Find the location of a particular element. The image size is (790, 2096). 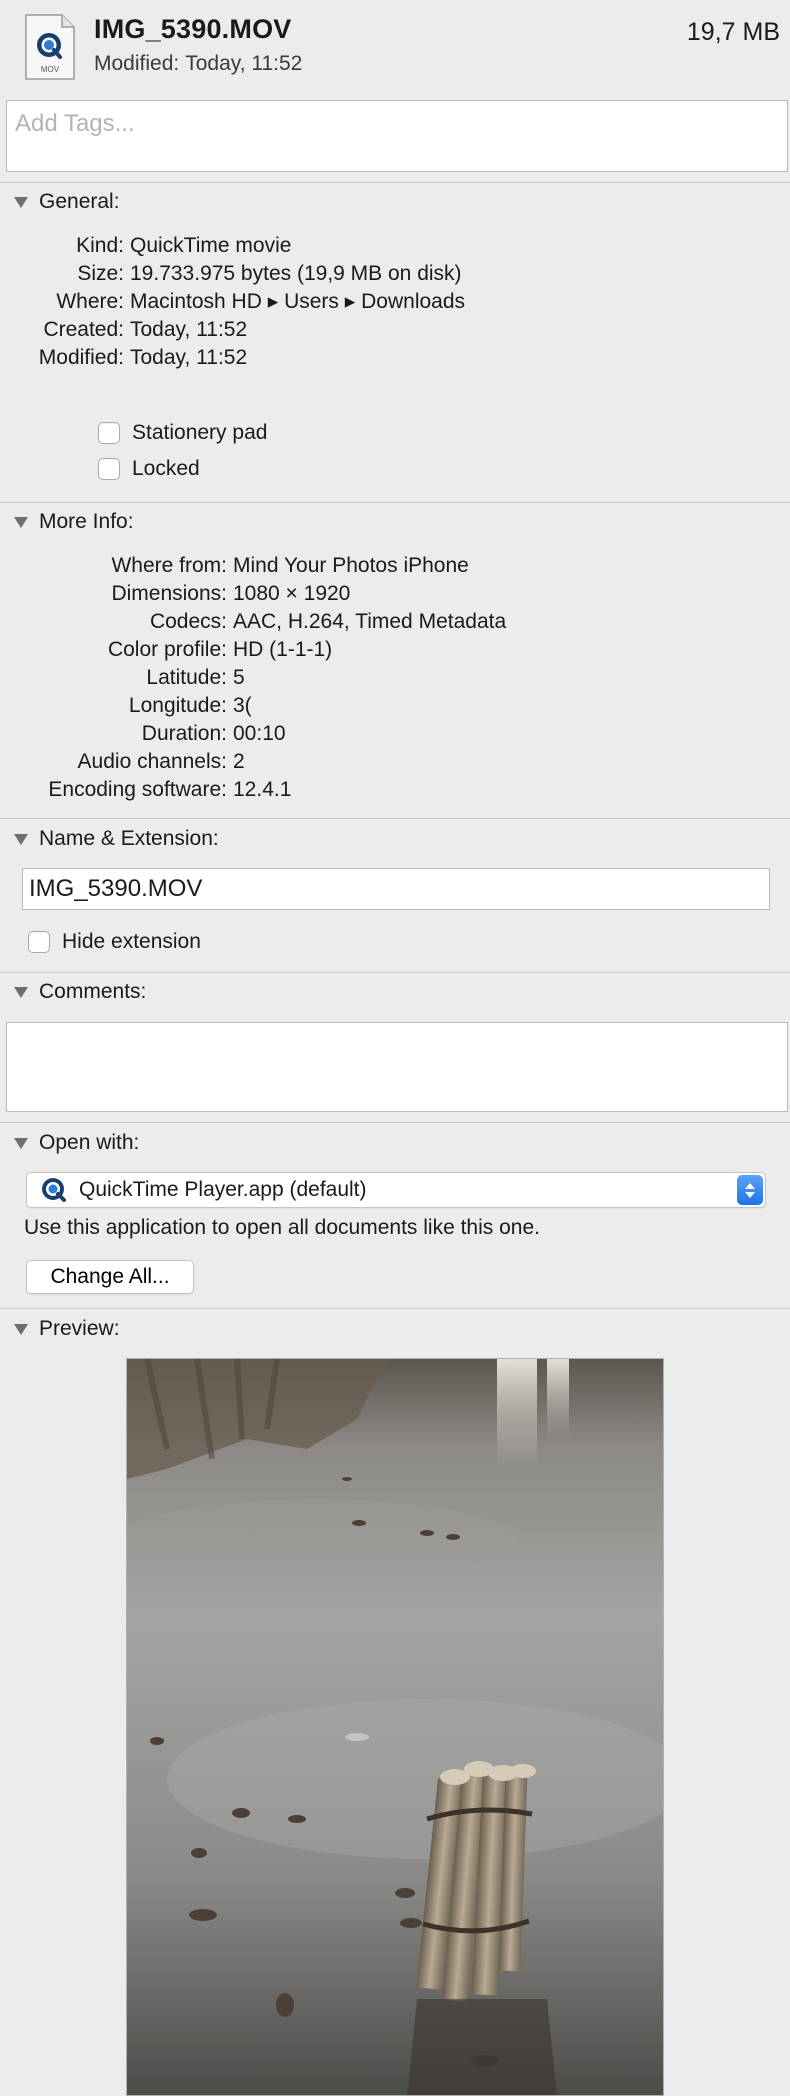

tags-input is located at coordinates (397, 136).